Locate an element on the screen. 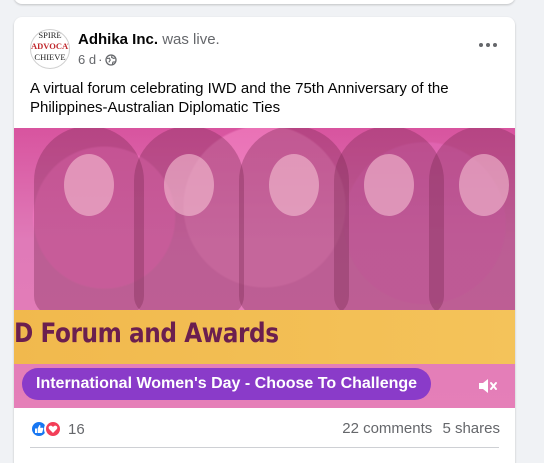 The image size is (544, 463). previous-post-card is located at coordinates (264, 2).